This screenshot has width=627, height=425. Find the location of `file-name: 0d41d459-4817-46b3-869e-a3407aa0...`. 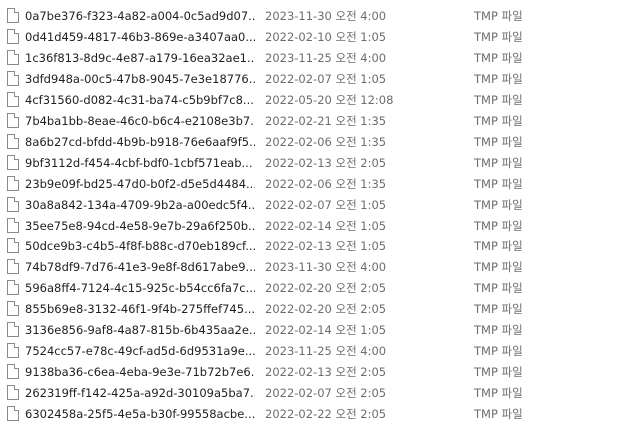

file-name: 0d41d459-4817-46b3-869e-a3407aa0... is located at coordinates (140, 37).